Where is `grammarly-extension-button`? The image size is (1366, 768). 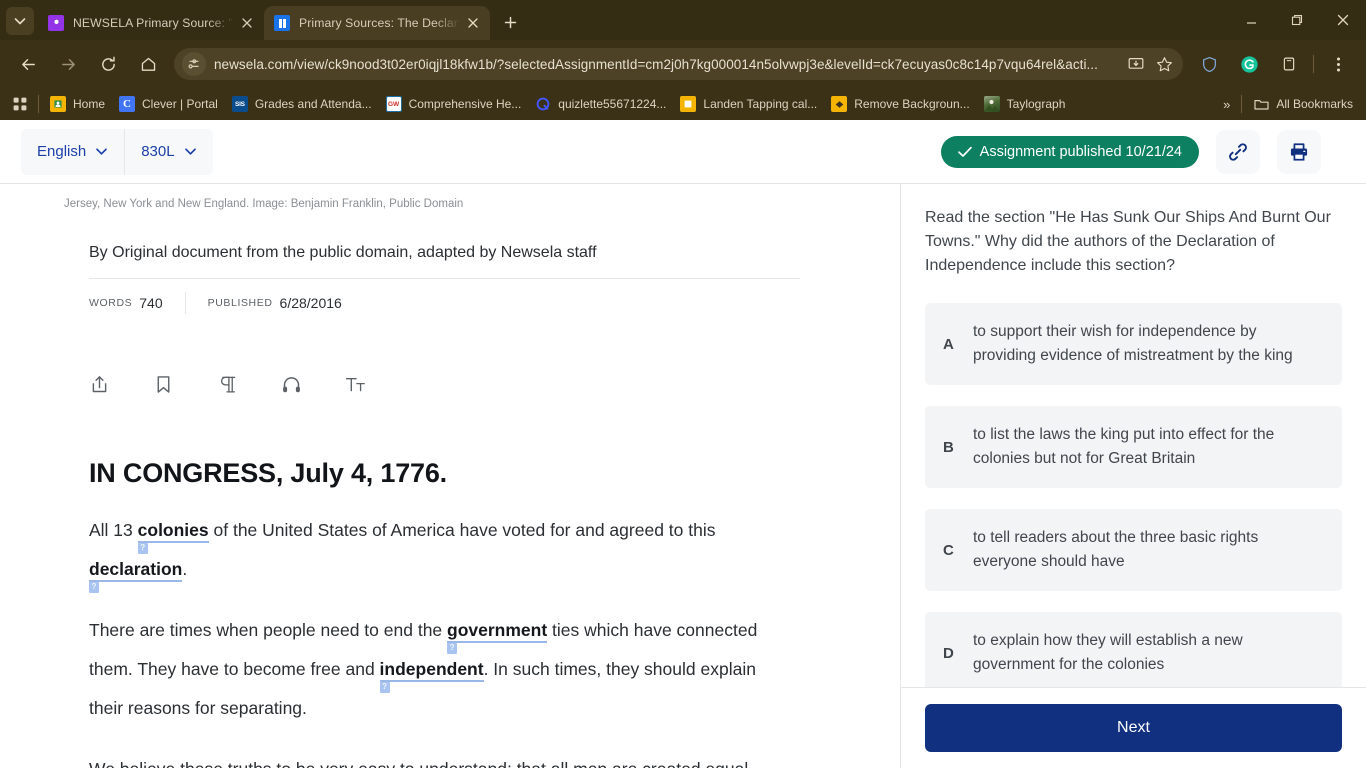
grammarly-extension-button is located at coordinates (1249, 64).